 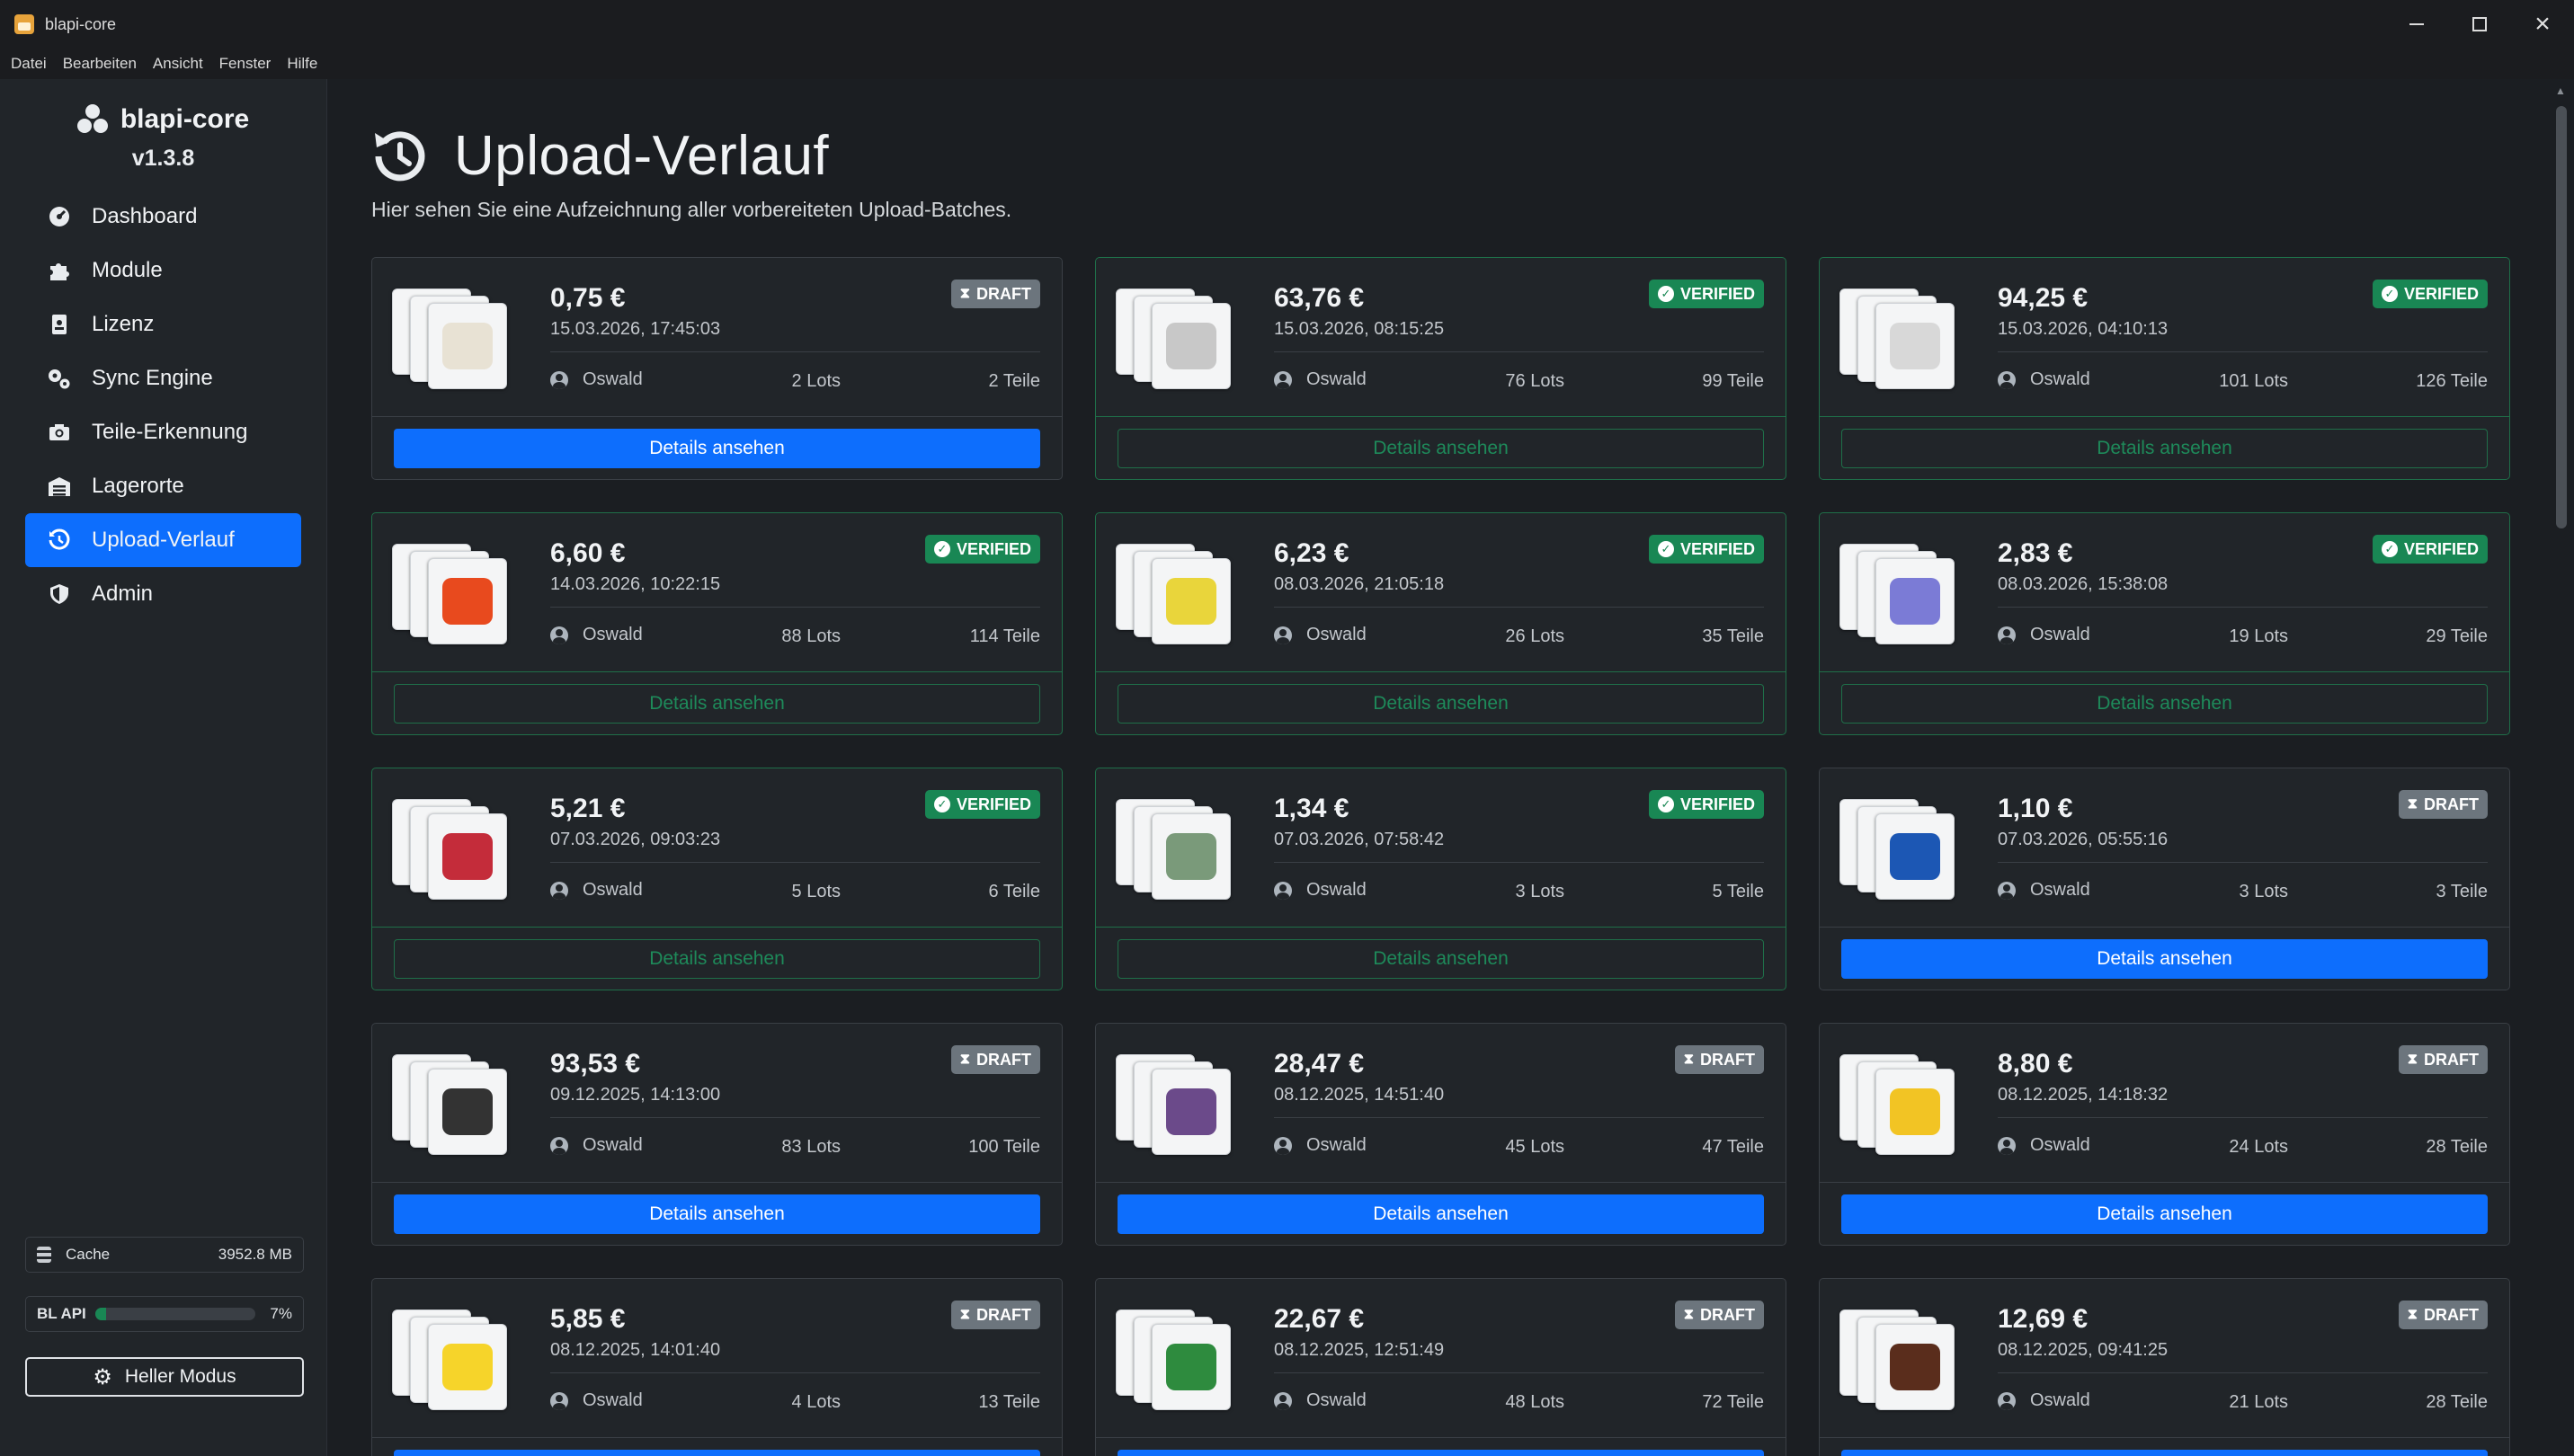 What do you see at coordinates (245, 64) in the screenshot?
I see `menu-fenster: Fenster` at bounding box center [245, 64].